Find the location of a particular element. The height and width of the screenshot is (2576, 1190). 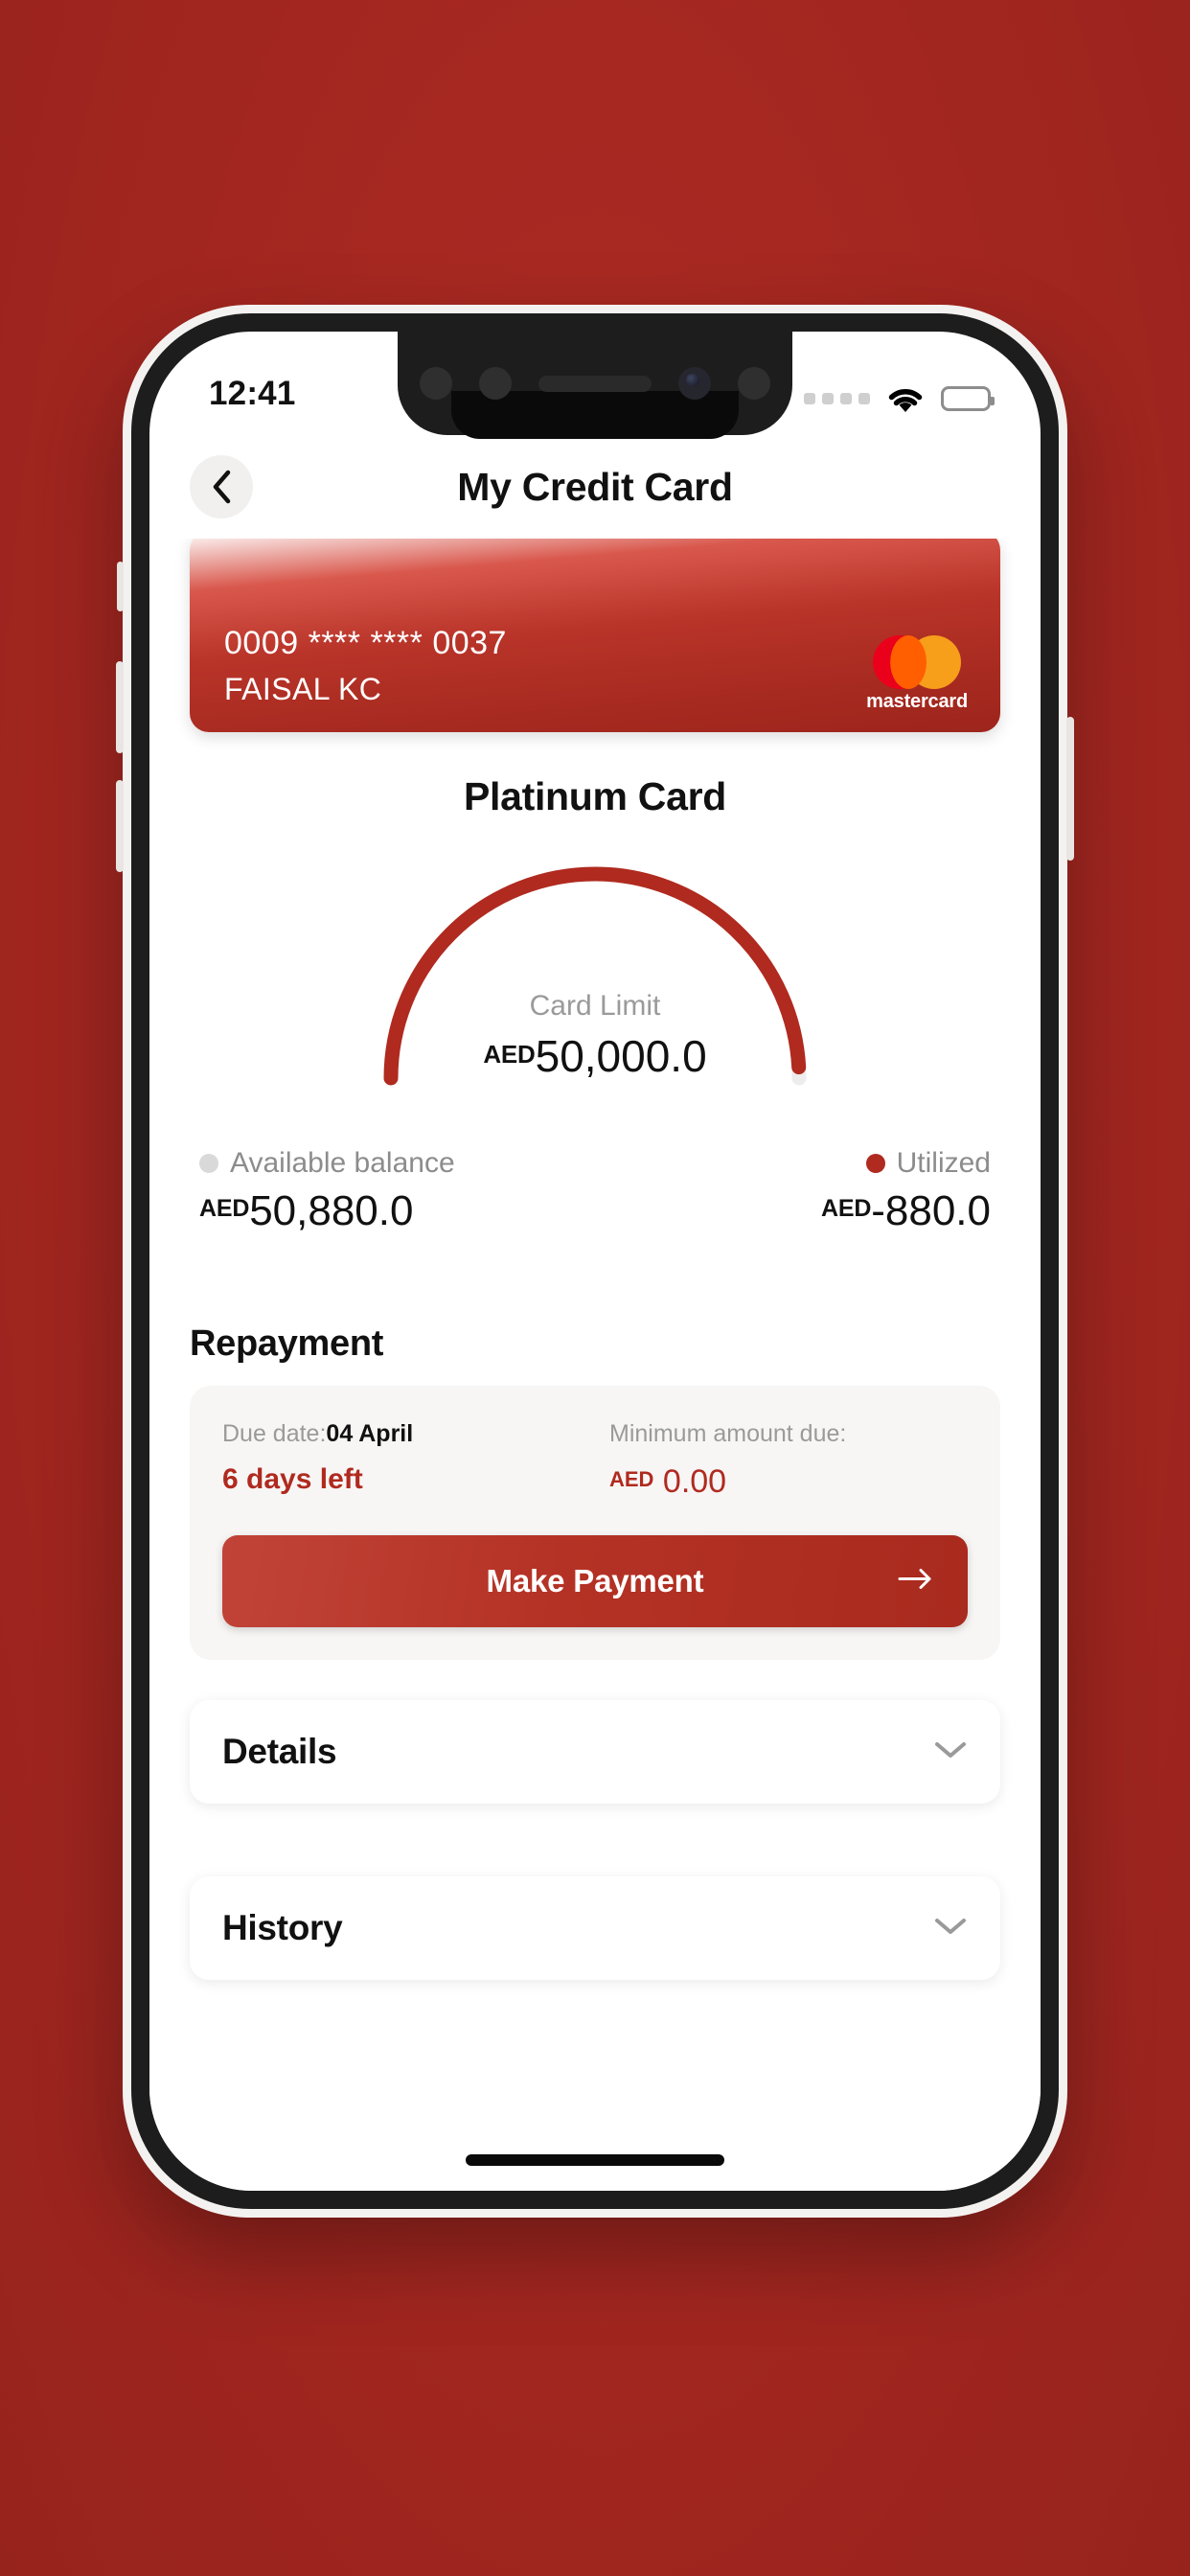

due-date-block: Due date:04 April 6 days left is located at coordinates (402, 1460).